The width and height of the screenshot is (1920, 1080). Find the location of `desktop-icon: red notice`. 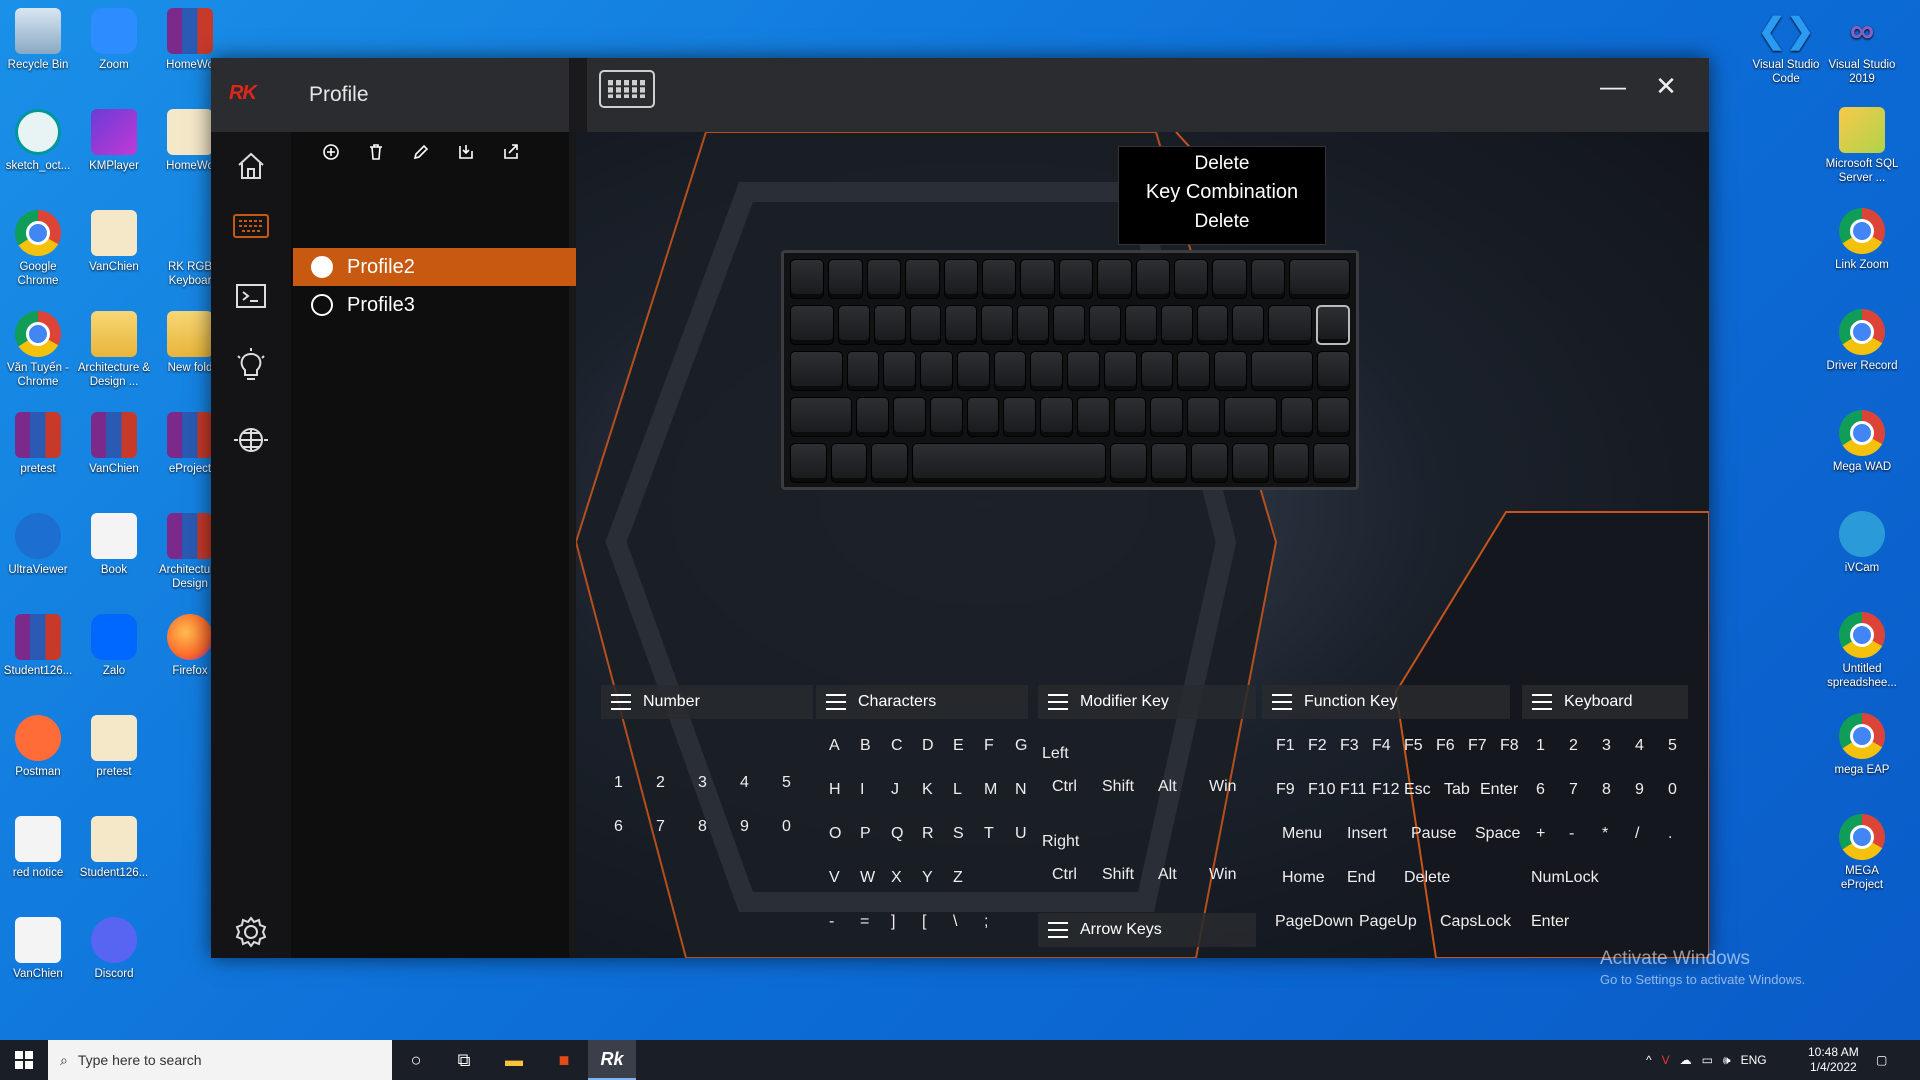

desktop-icon: red notice is located at coordinates (38, 845).